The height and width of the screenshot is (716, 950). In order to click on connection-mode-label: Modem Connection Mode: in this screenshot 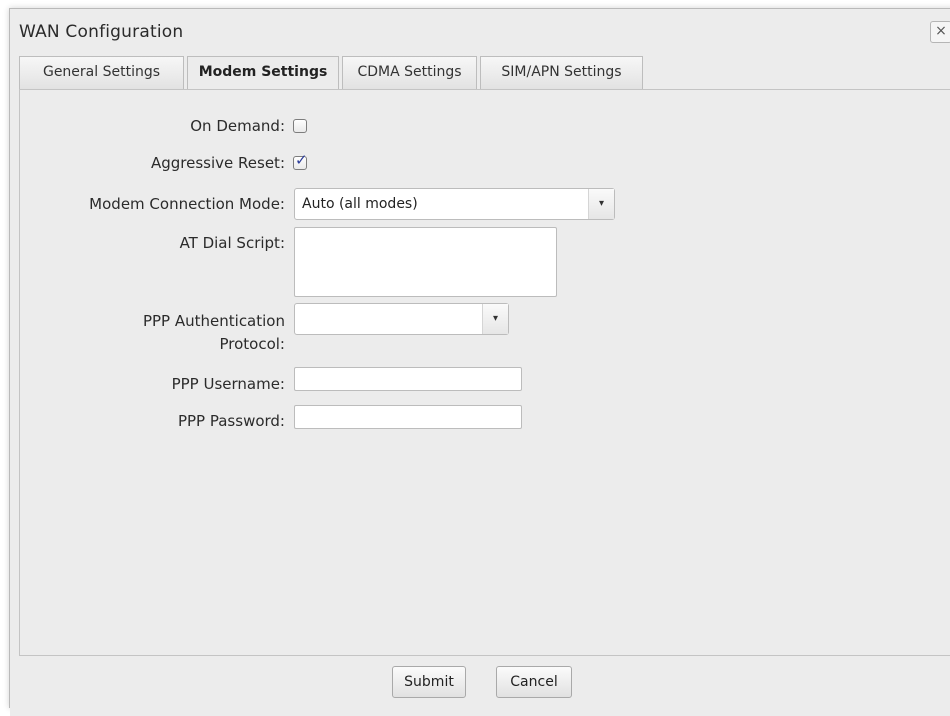, I will do `click(187, 204)`.